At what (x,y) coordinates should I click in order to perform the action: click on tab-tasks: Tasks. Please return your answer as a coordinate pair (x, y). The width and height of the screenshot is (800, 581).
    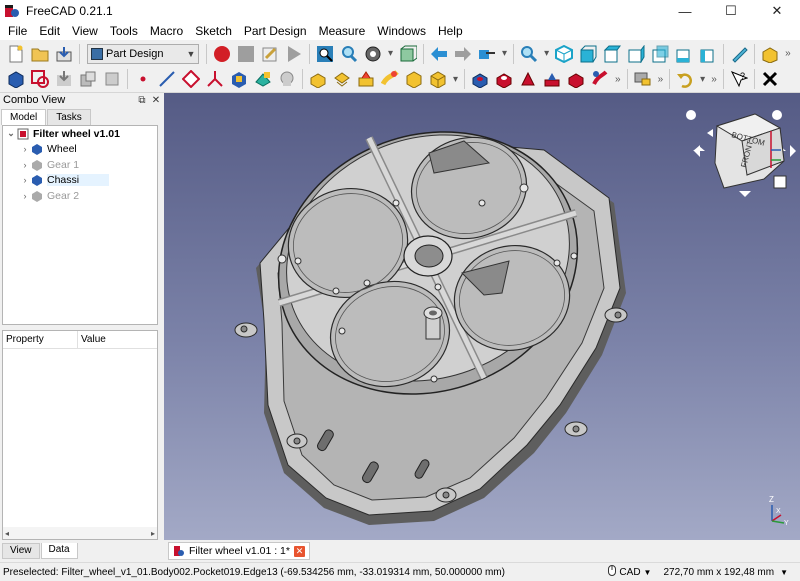
    Looking at the image, I should click on (69, 117).